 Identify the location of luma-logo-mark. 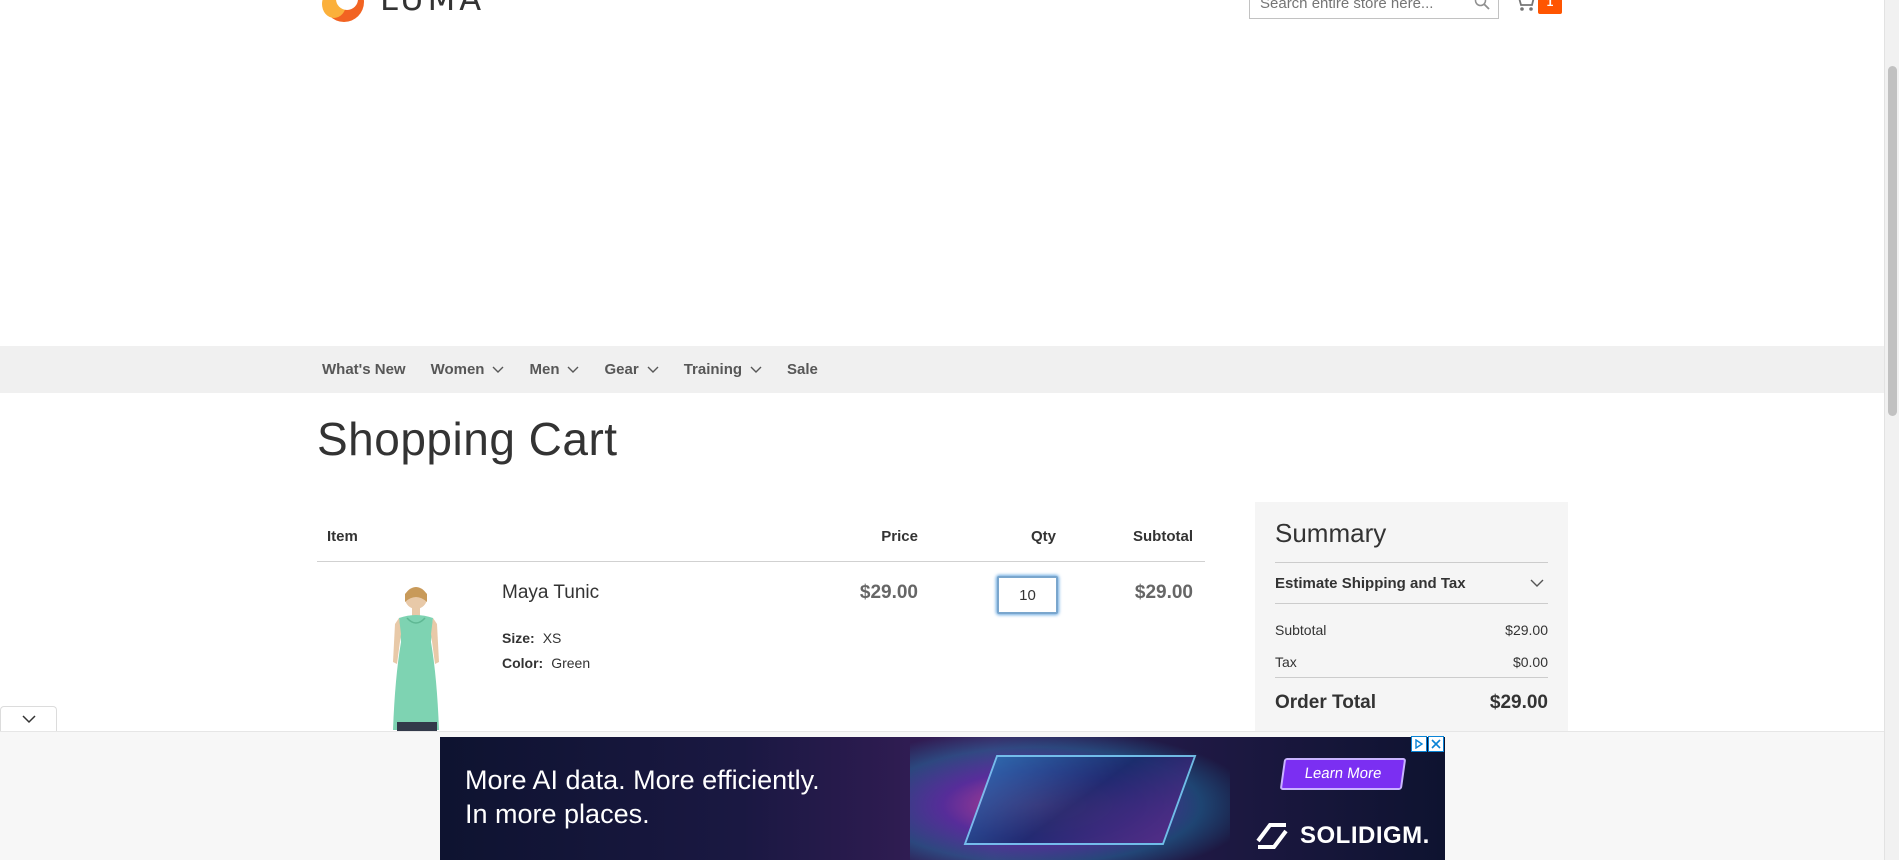
(344, 11).